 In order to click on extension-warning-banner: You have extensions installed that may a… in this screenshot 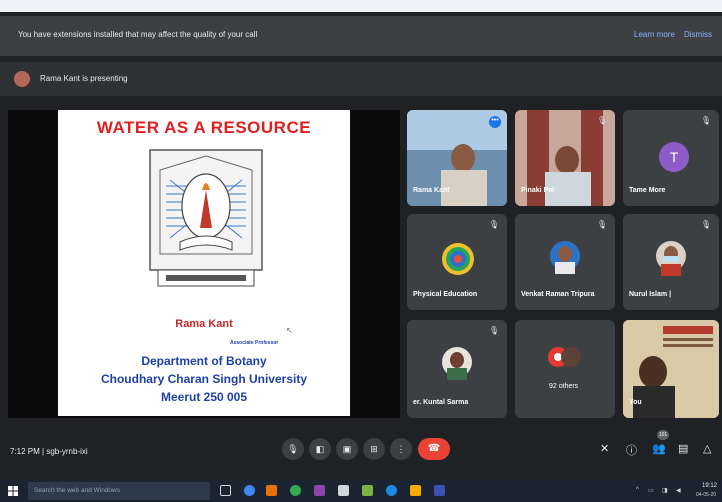, I will do `click(361, 36)`.